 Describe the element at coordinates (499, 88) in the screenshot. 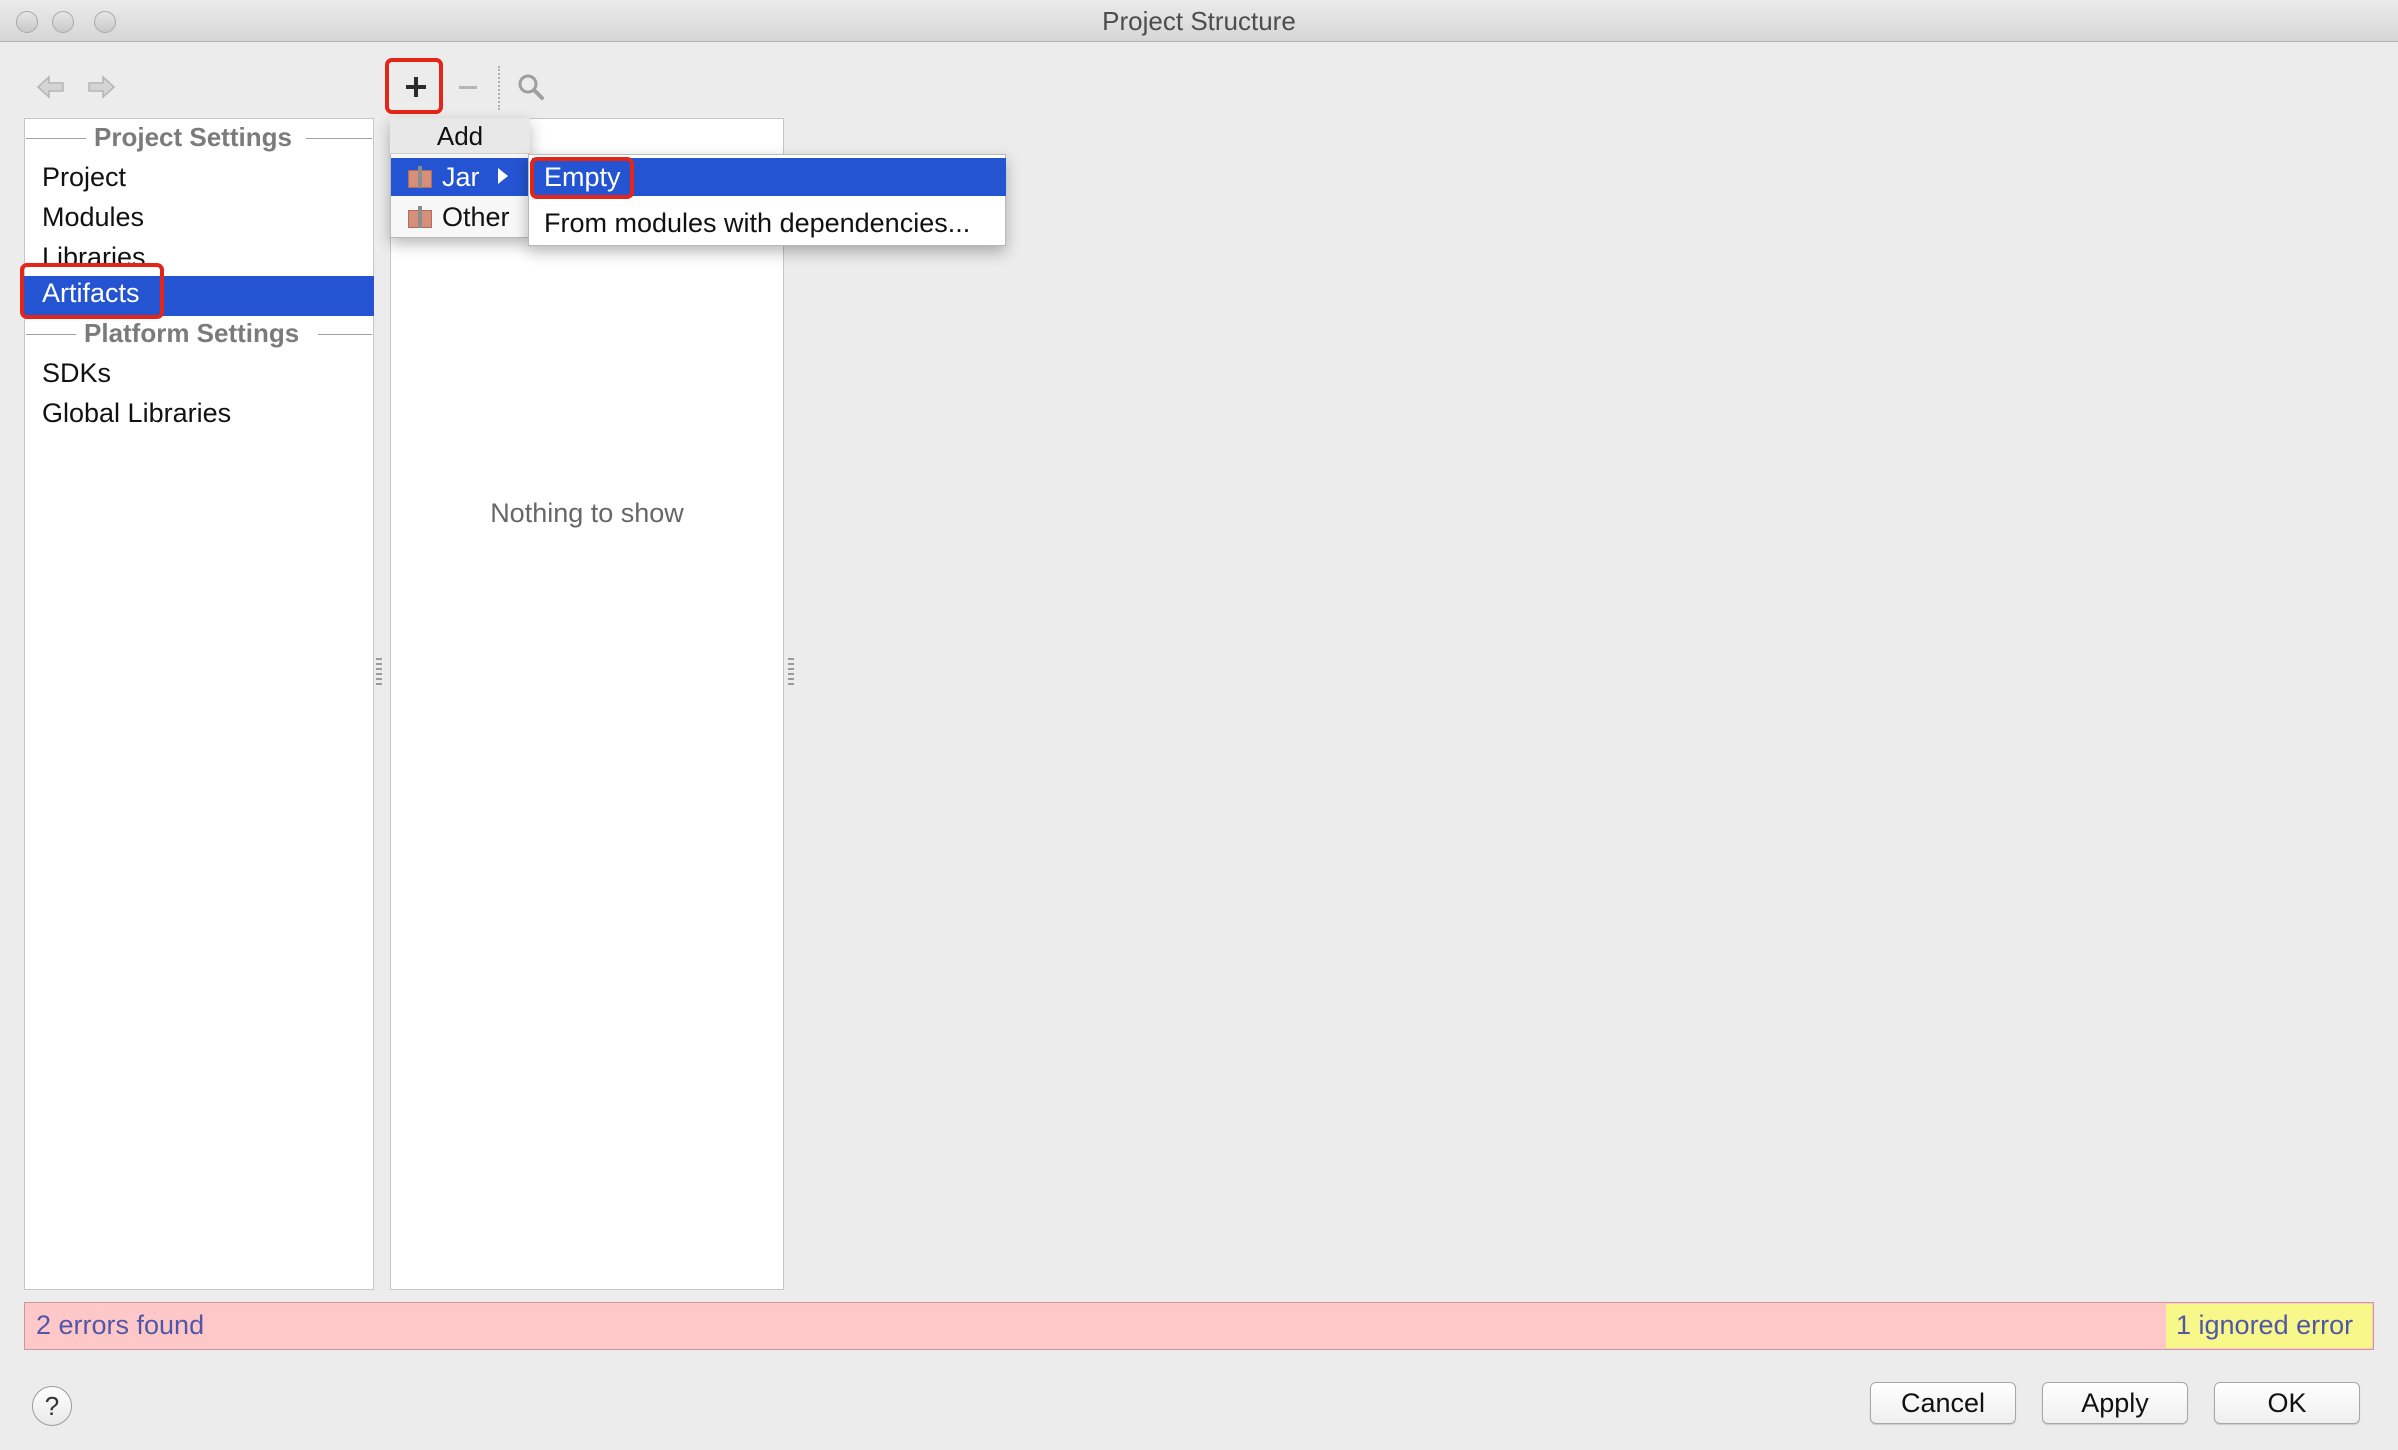

I see `toolbar-separator` at that location.